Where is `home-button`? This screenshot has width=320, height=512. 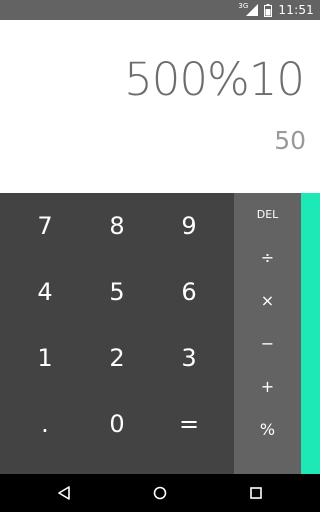
home-button is located at coordinates (160, 493).